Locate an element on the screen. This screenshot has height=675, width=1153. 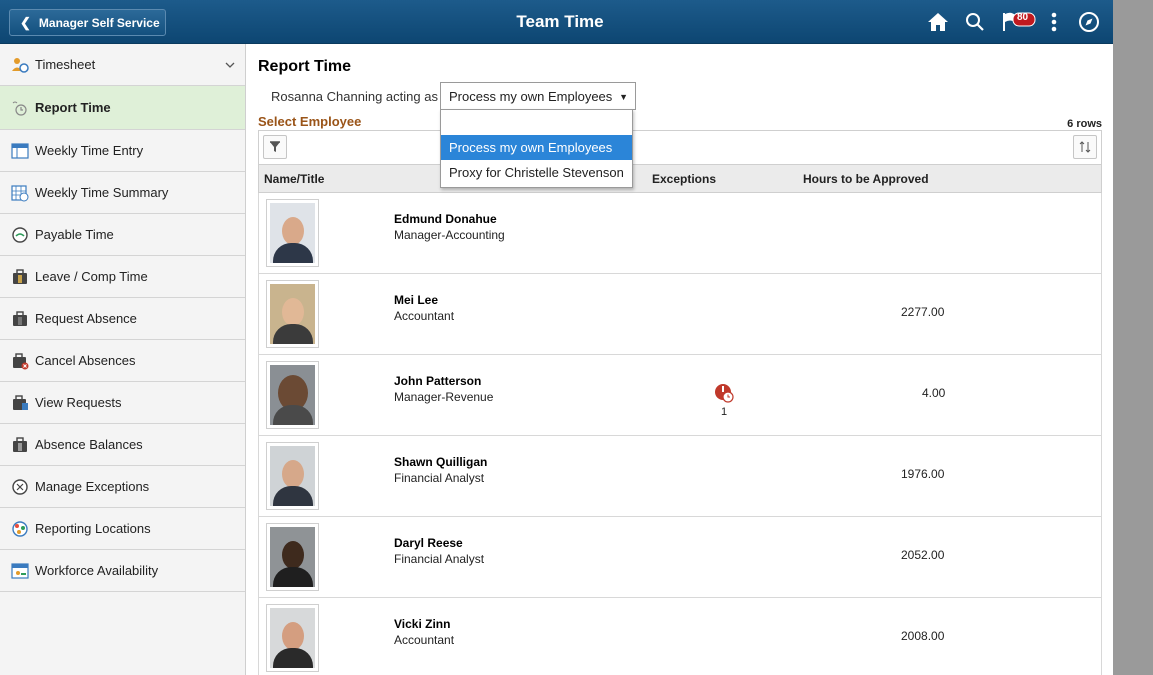
sidebar-item-reporting-locations: Reporting Locations is located at coordinates (122, 529).